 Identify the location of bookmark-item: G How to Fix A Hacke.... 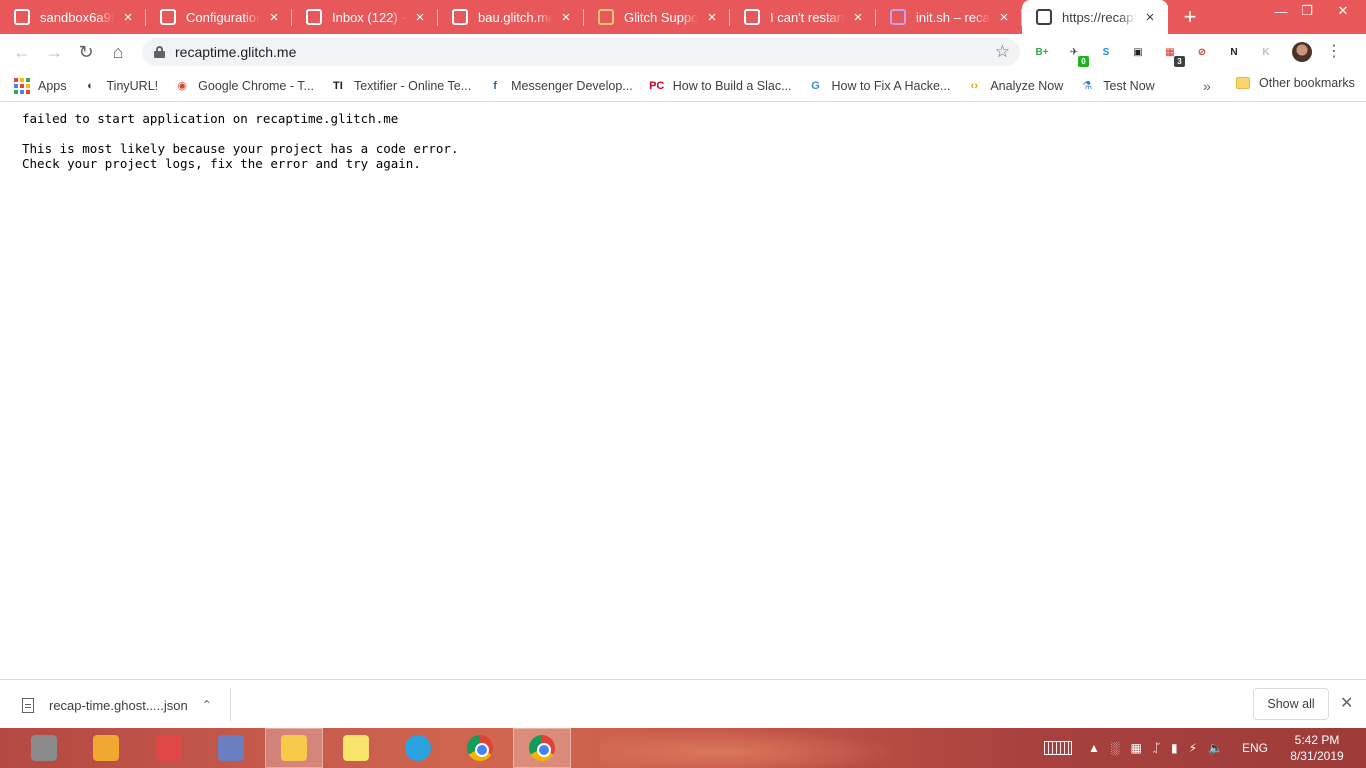
(879, 86).